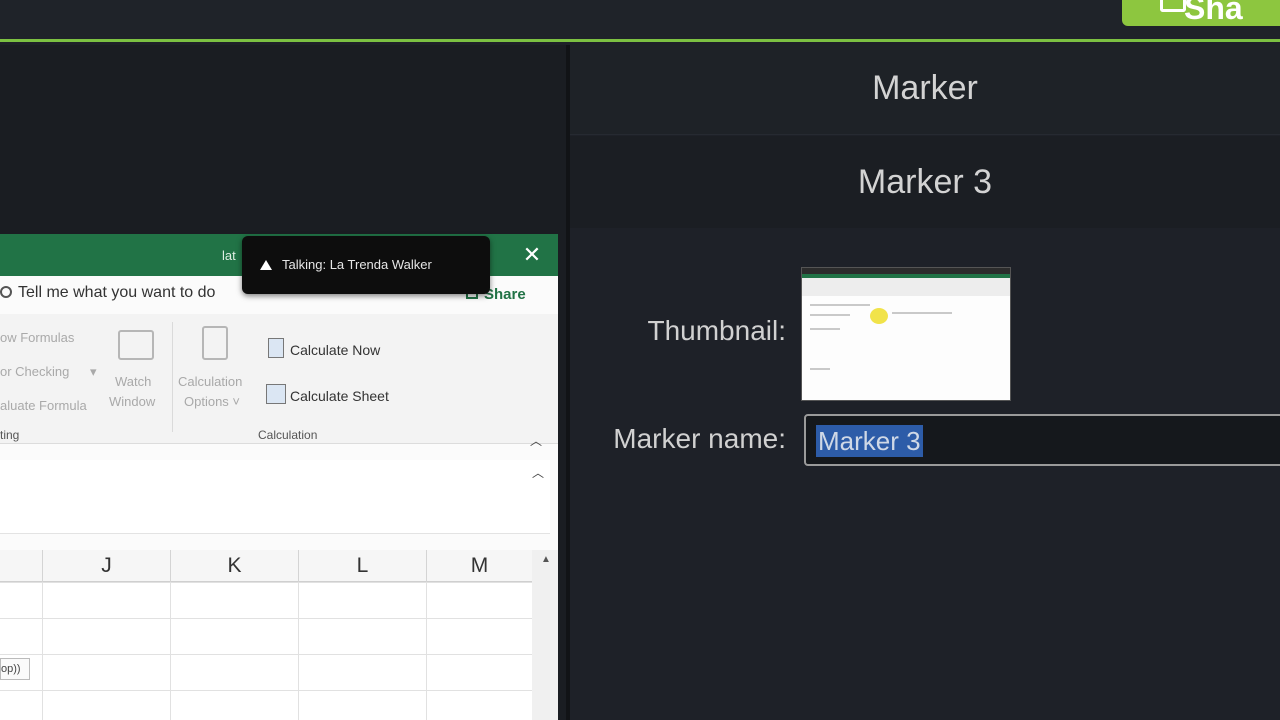 The height and width of the screenshot is (720, 1280). What do you see at coordinates (362, 566) in the screenshot?
I see `column-header-l: L` at bounding box center [362, 566].